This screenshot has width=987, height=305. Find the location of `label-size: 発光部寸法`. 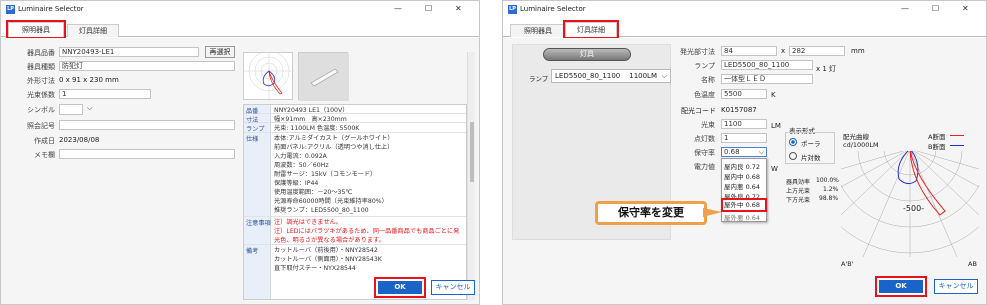

label-size: 発光部寸法 is located at coordinates (697, 52).